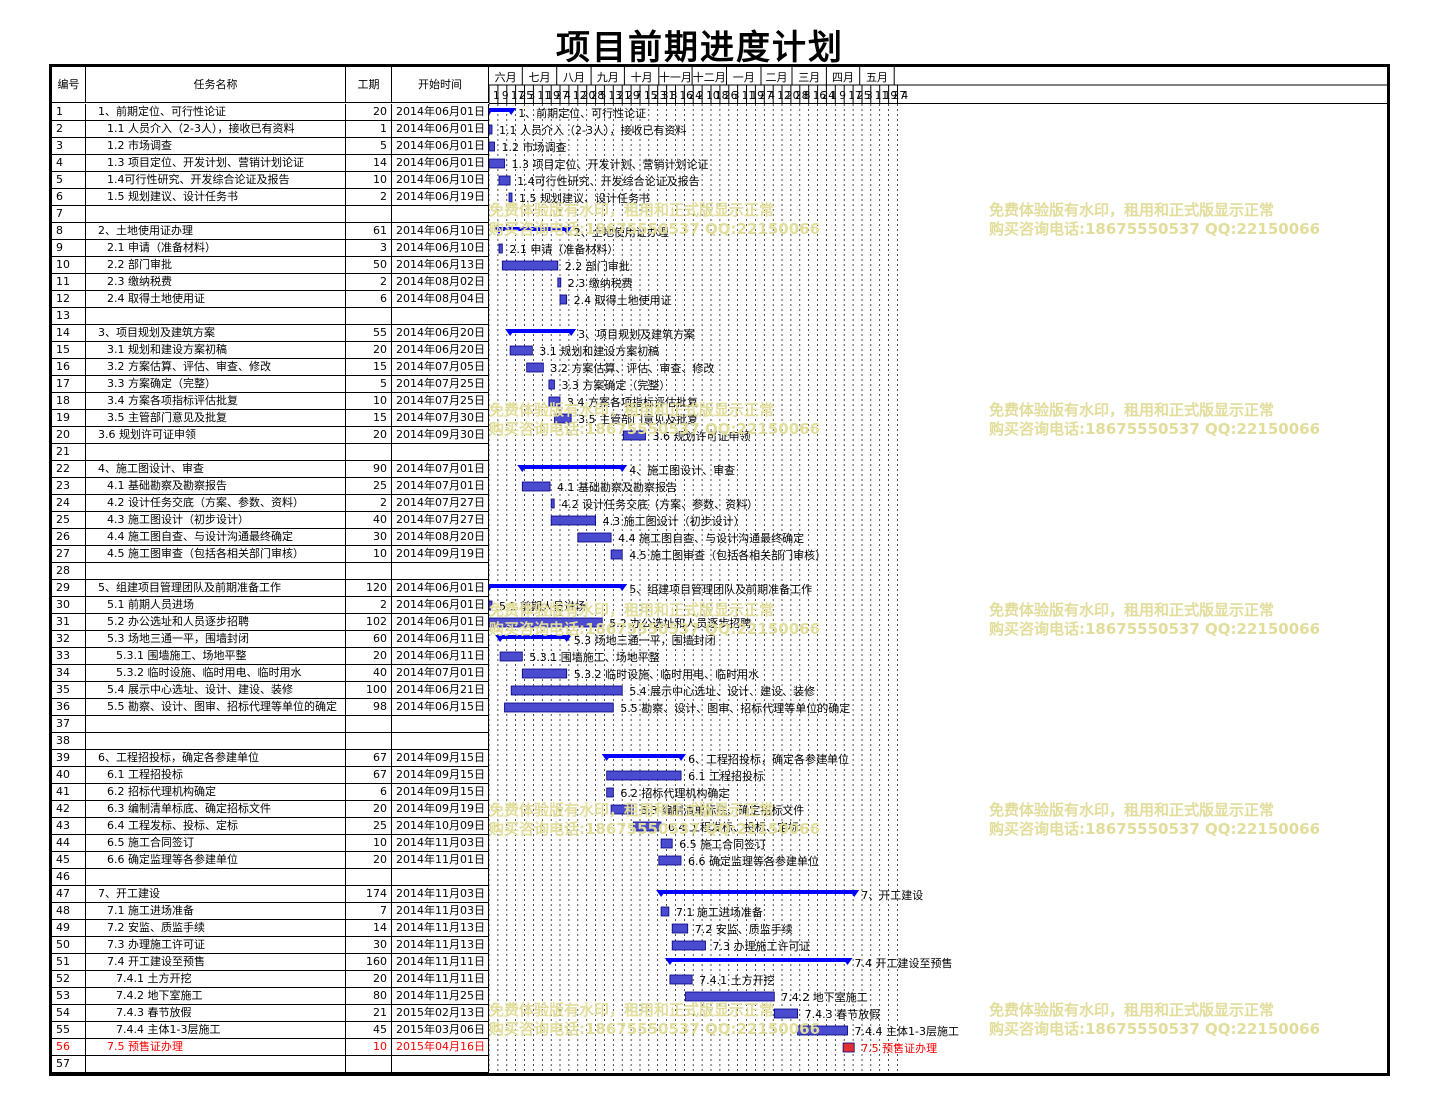 This screenshot has width=1438, height=1098. What do you see at coordinates (216, 146) in the screenshot?
I see `cell-name: 1.2 市场调查` at bounding box center [216, 146].